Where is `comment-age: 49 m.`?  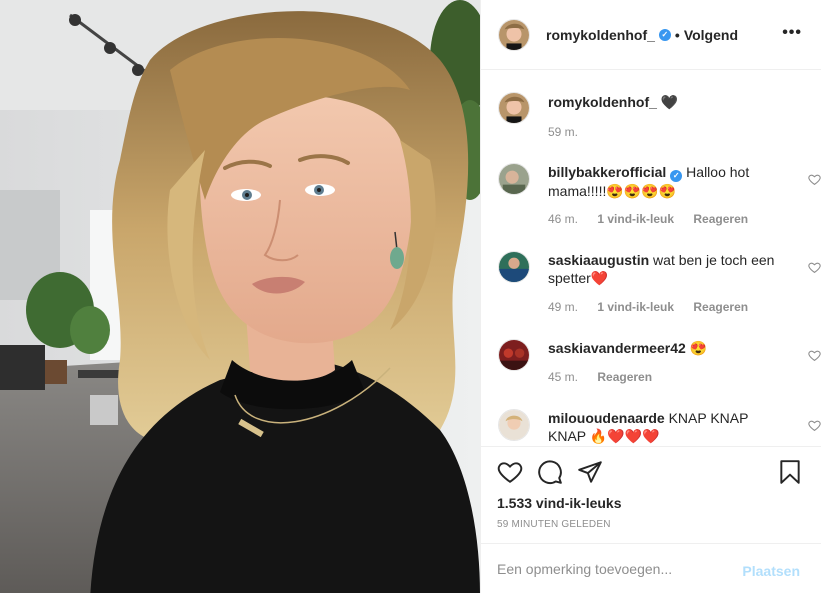
comment-age: 49 m. is located at coordinates (563, 307).